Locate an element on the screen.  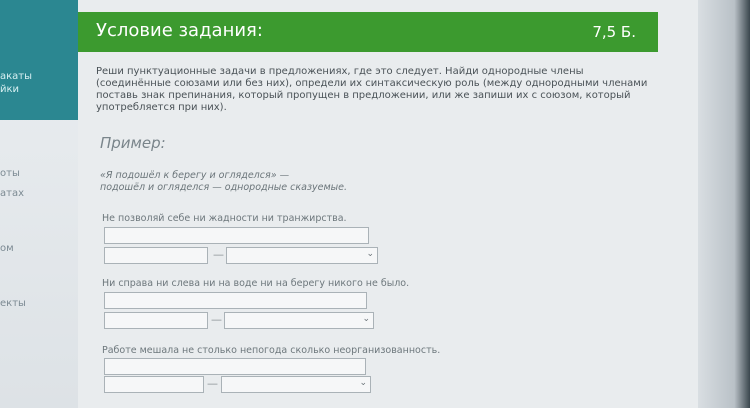
task-2-main-input is located at coordinates (235, 300).